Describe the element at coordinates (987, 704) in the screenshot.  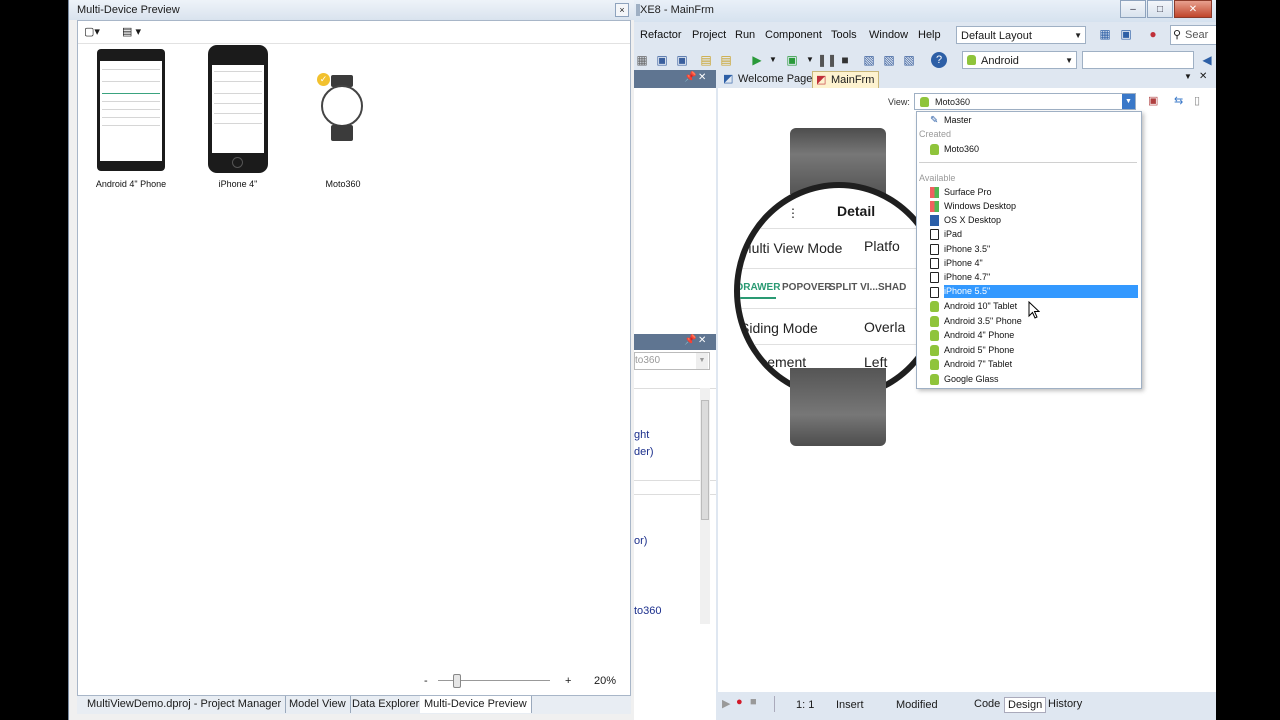
I see `tab-code: Code` at that location.